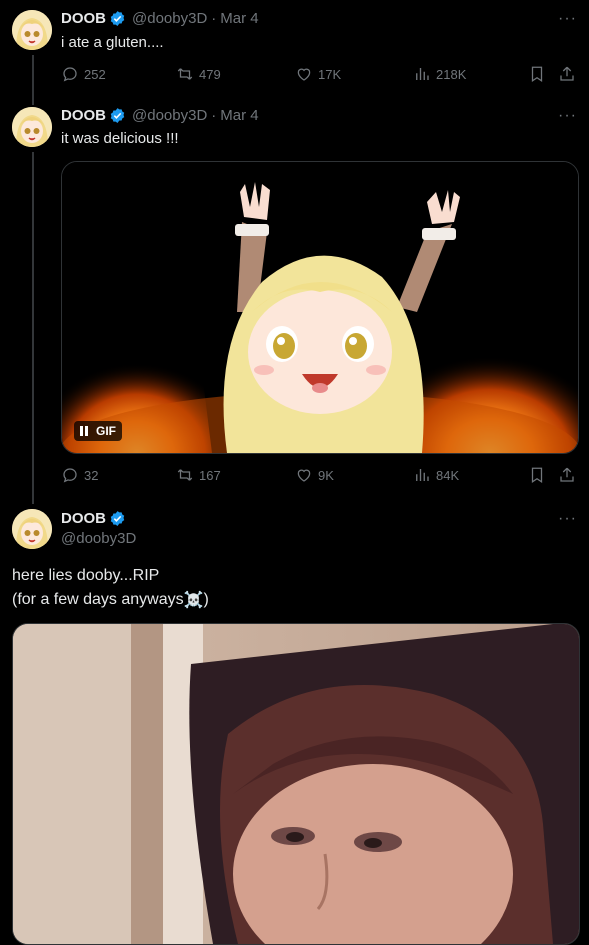 Image resolution: width=589 pixels, height=945 pixels. What do you see at coordinates (98, 599) in the screenshot?
I see `tweet-text-line-2-start: (for a few days anyways` at bounding box center [98, 599].